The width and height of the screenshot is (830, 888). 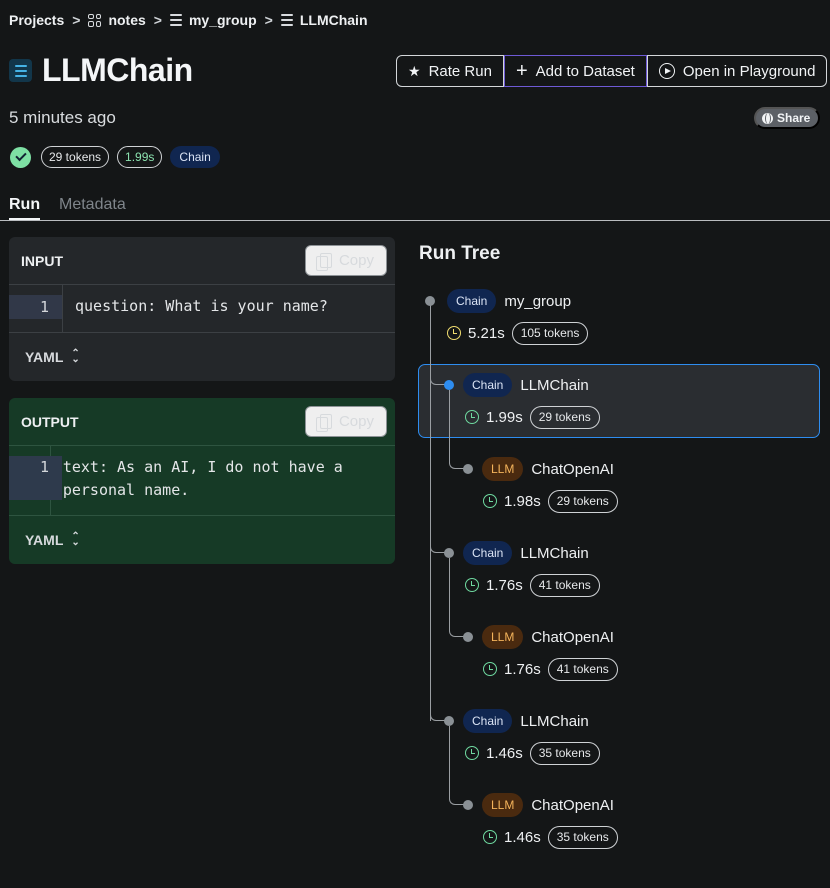 What do you see at coordinates (345, 260) in the screenshot?
I see `copy-input-button: Copy` at bounding box center [345, 260].